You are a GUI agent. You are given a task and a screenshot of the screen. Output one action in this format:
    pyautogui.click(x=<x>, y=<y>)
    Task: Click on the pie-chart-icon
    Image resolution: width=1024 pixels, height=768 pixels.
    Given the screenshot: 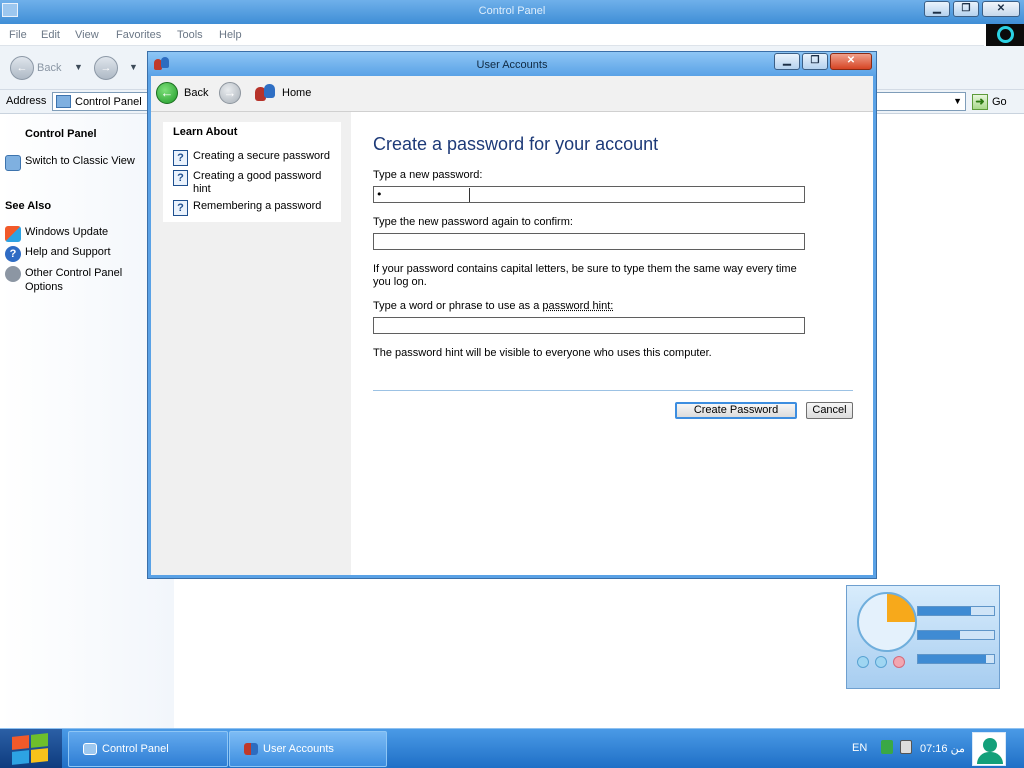 What is the action you would take?
    pyautogui.click(x=887, y=622)
    